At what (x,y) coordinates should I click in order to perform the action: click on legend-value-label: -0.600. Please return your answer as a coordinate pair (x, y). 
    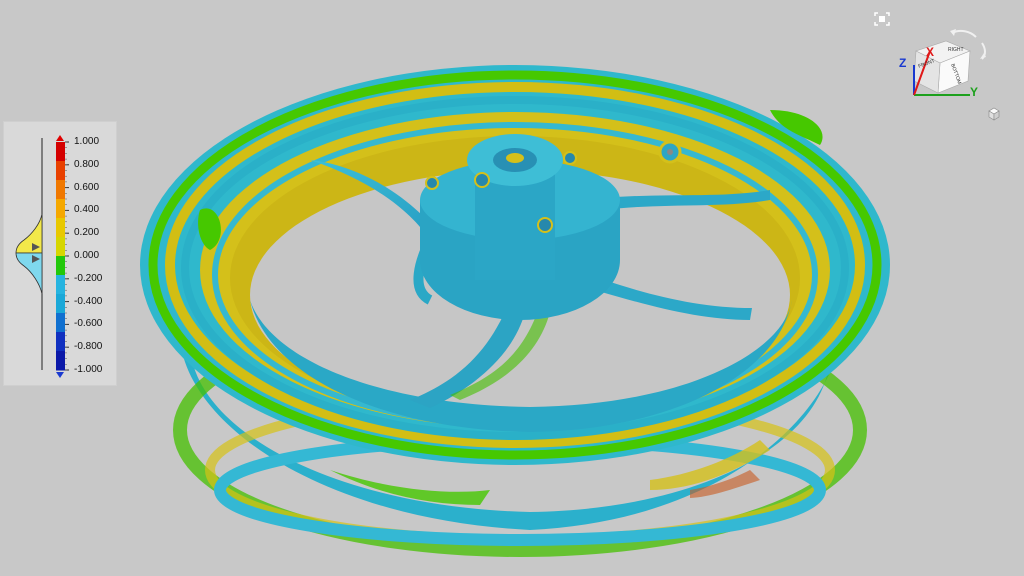
    Looking at the image, I should click on (88, 324).